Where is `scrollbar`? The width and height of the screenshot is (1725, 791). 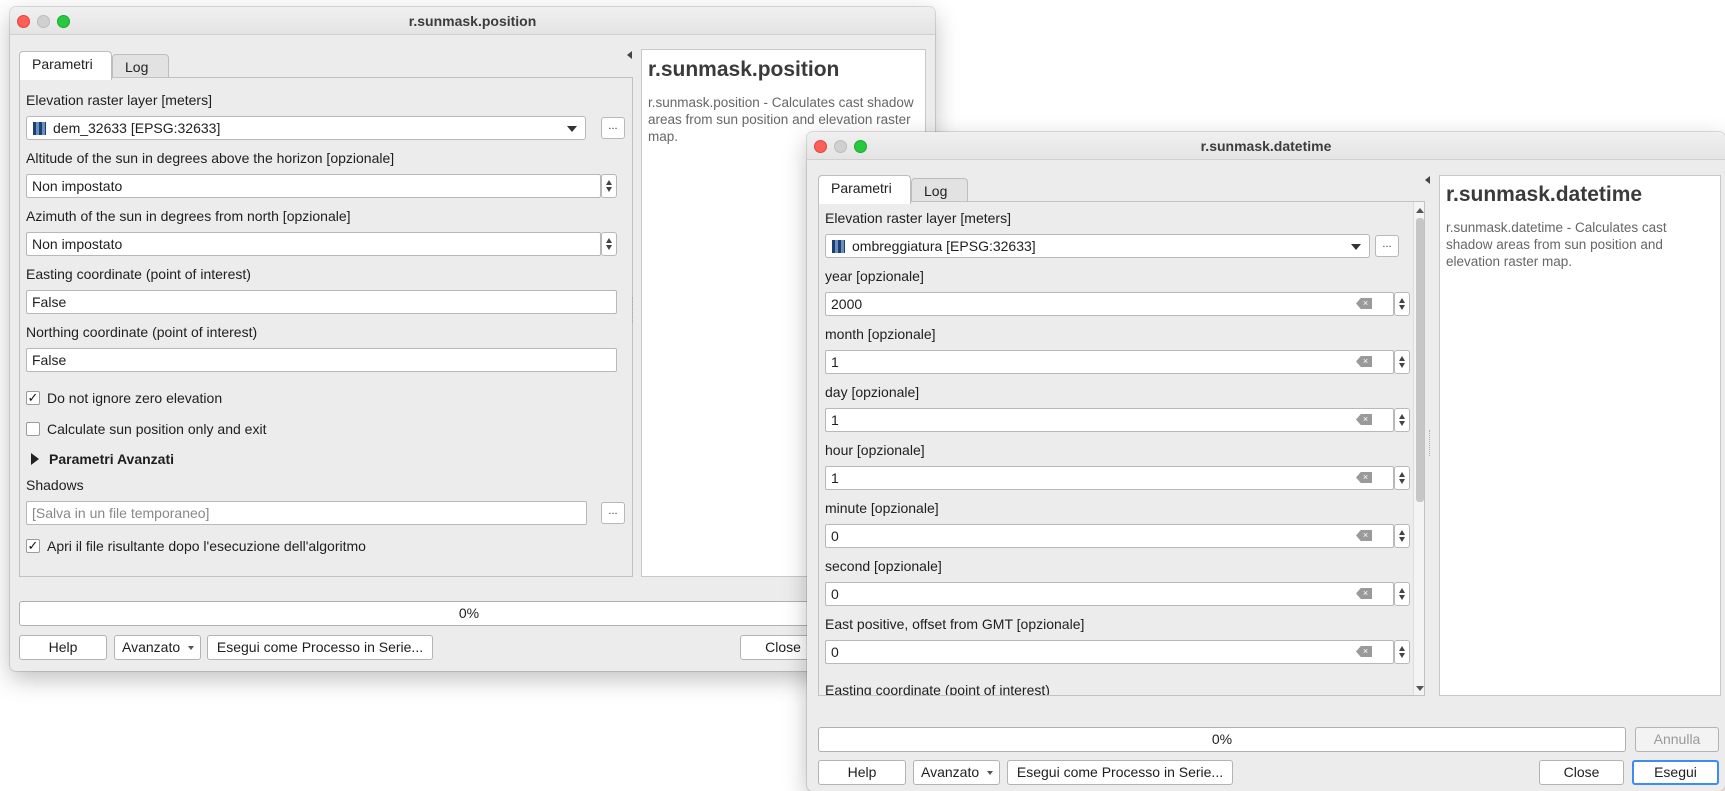 scrollbar is located at coordinates (1418, 448).